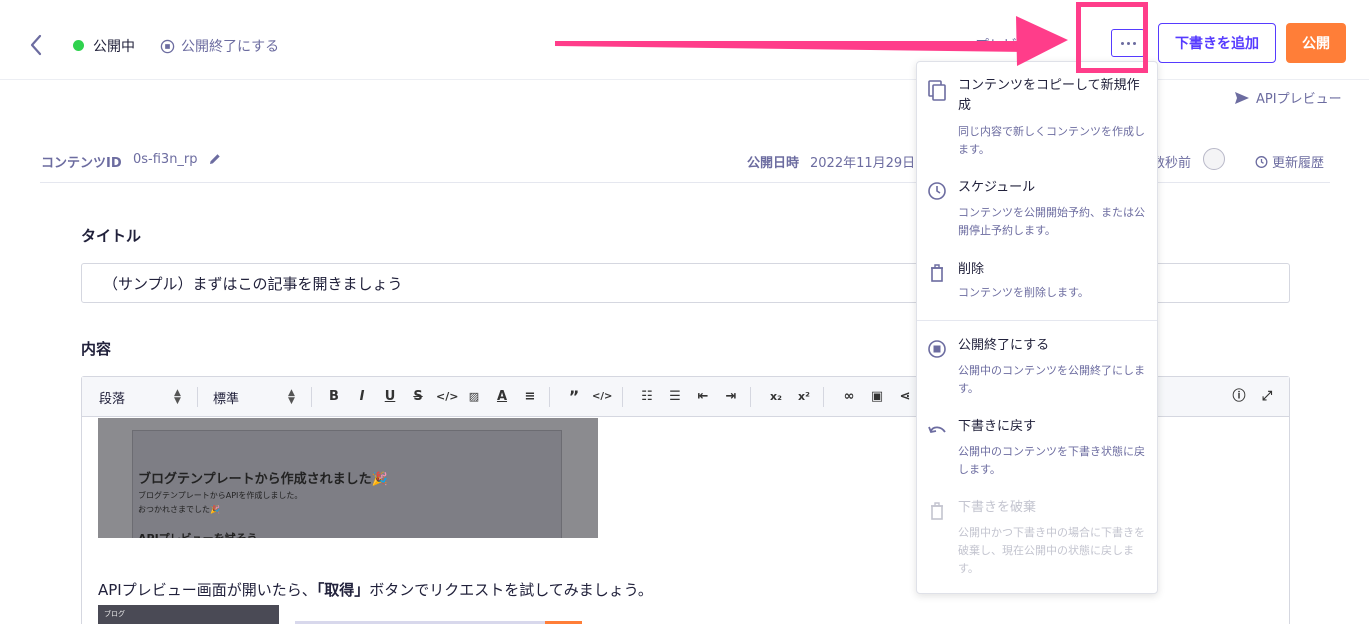  Describe the element at coordinates (111, 236) in the screenshot. I see `title-field-label: タイトル` at that location.